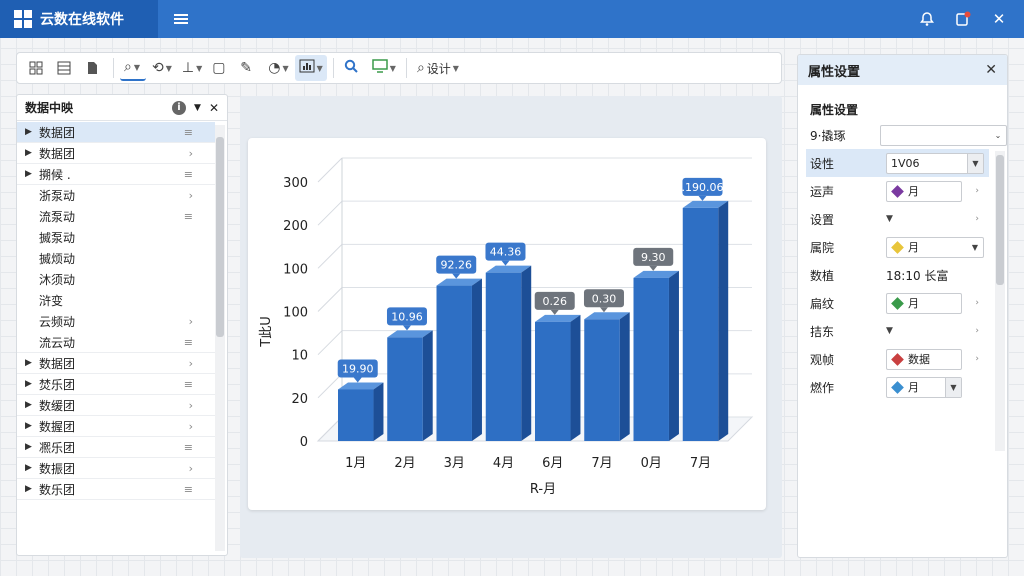  What do you see at coordinates (963, 19) in the screenshot?
I see `notification-icon` at bounding box center [963, 19].